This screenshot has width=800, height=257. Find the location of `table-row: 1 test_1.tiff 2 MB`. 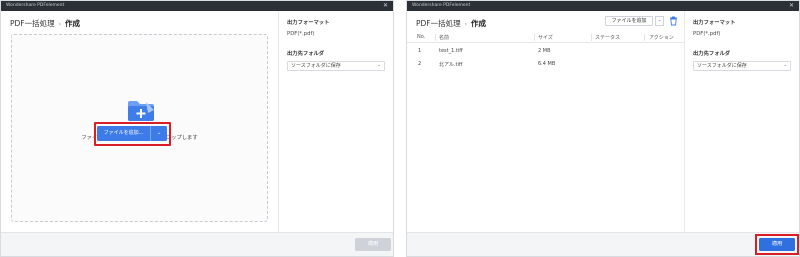

table-row: 1 test_1.tiff 2 MB is located at coordinates (545, 51).